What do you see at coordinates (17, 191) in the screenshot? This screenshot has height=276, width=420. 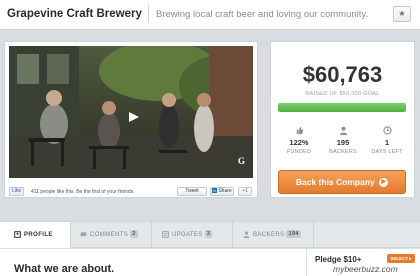 I see `facebook-like-button: Like` at bounding box center [17, 191].